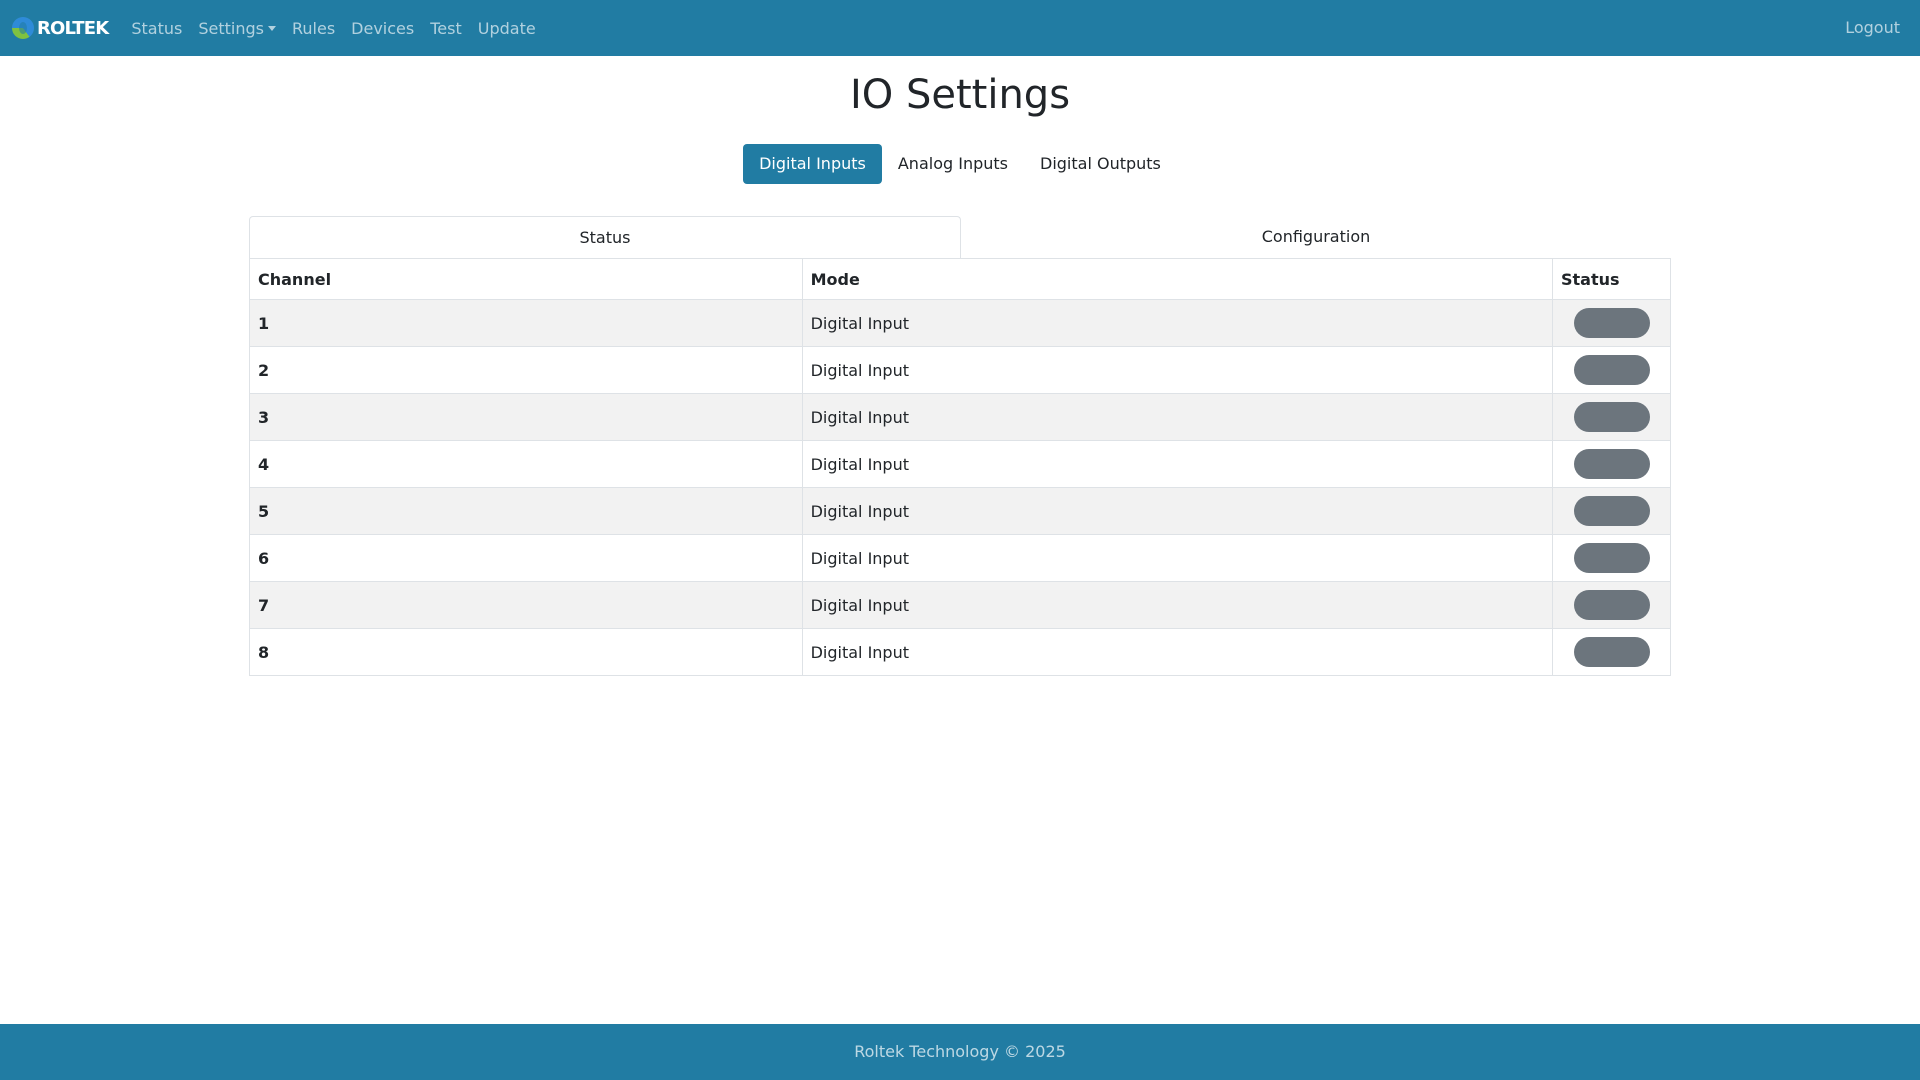 The height and width of the screenshot is (1080, 1920). What do you see at coordinates (23, 28) in the screenshot?
I see `roltek-logo-icon` at bounding box center [23, 28].